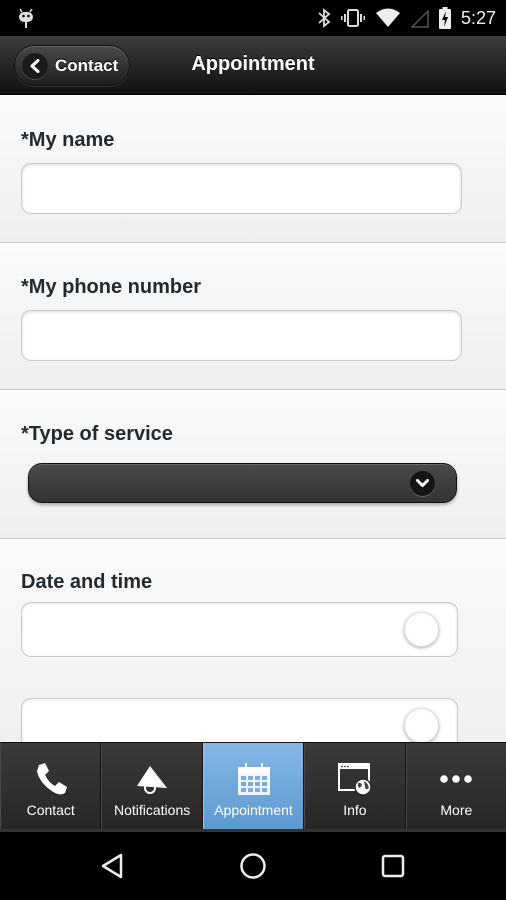 This screenshot has height=900, width=506. I want to click on tab-info: Info, so click(355, 787).